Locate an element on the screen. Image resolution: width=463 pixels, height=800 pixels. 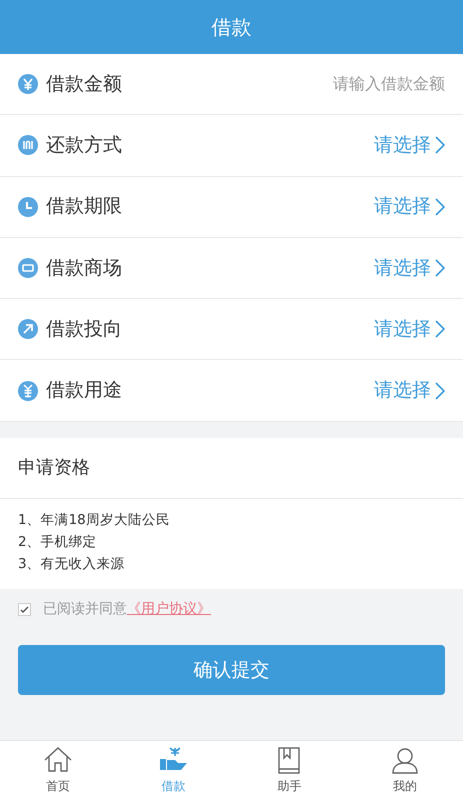
field-label: 借款用途 is located at coordinates (84, 391).